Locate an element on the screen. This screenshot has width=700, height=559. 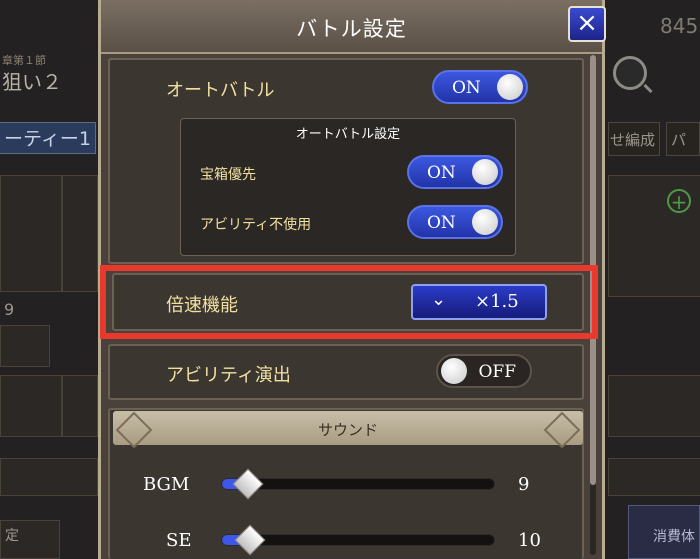
sound-title: サウンド is located at coordinates (347, 430).